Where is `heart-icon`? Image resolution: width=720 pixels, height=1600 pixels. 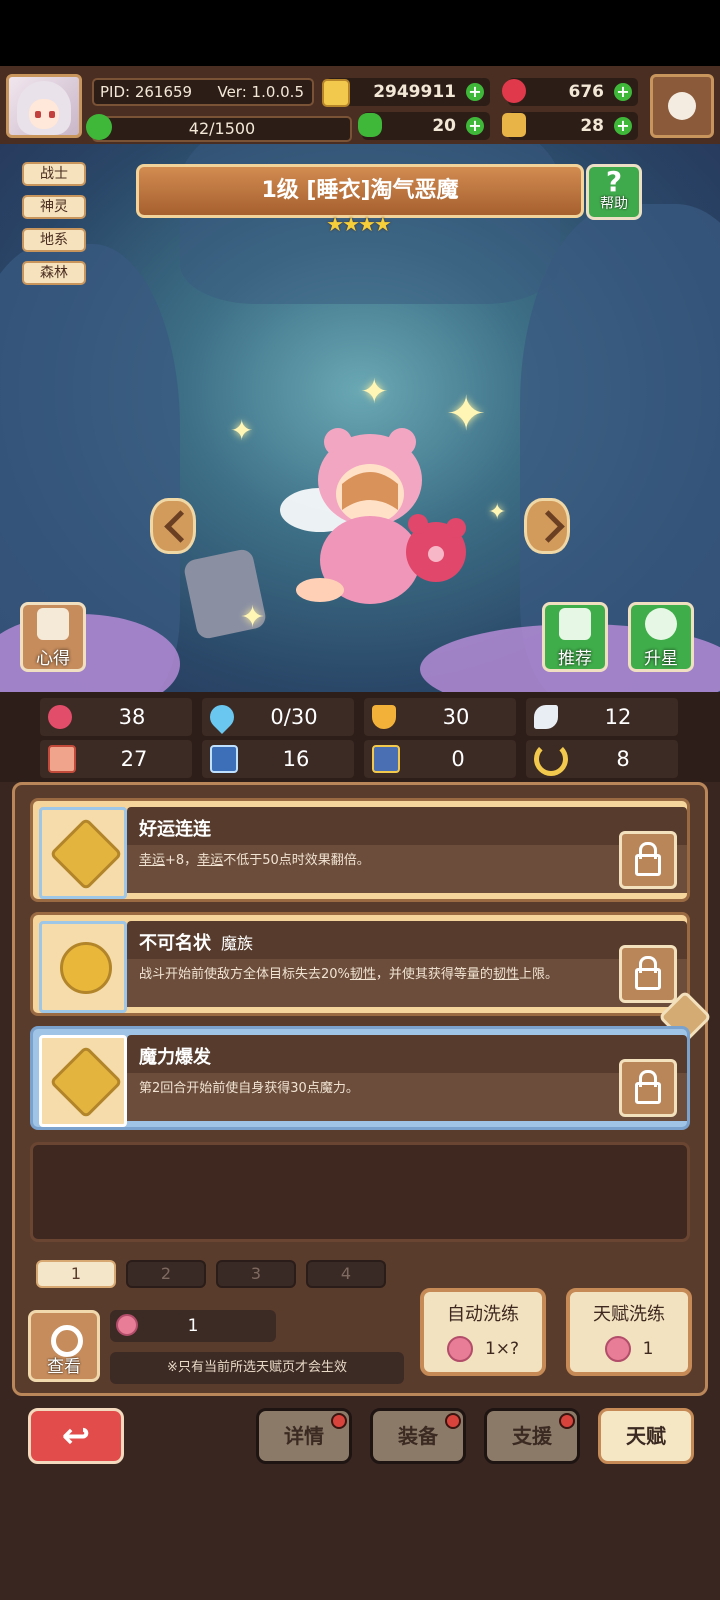
heart-icon is located at coordinates (60, 717).